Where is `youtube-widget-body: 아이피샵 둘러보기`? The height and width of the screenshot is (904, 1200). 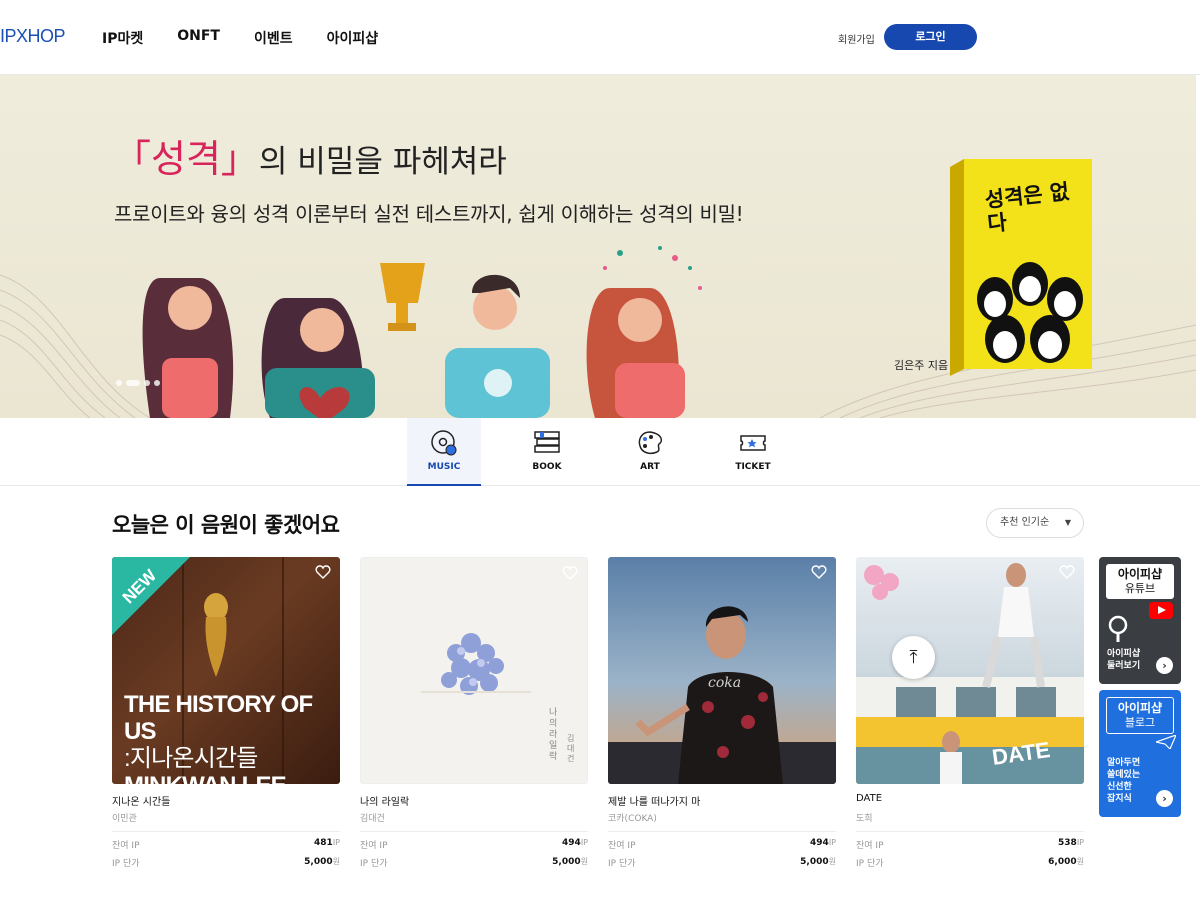 youtube-widget-body: 아이피샵 둘러보기 is located at coordinates (1123, 660).